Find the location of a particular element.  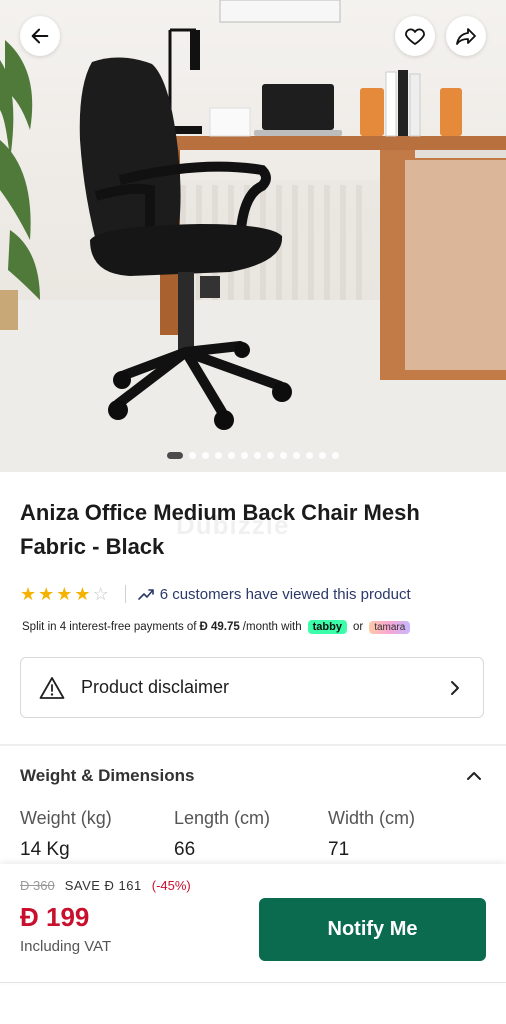

current-price: Đ 199 is located at coordinates (55, 917).